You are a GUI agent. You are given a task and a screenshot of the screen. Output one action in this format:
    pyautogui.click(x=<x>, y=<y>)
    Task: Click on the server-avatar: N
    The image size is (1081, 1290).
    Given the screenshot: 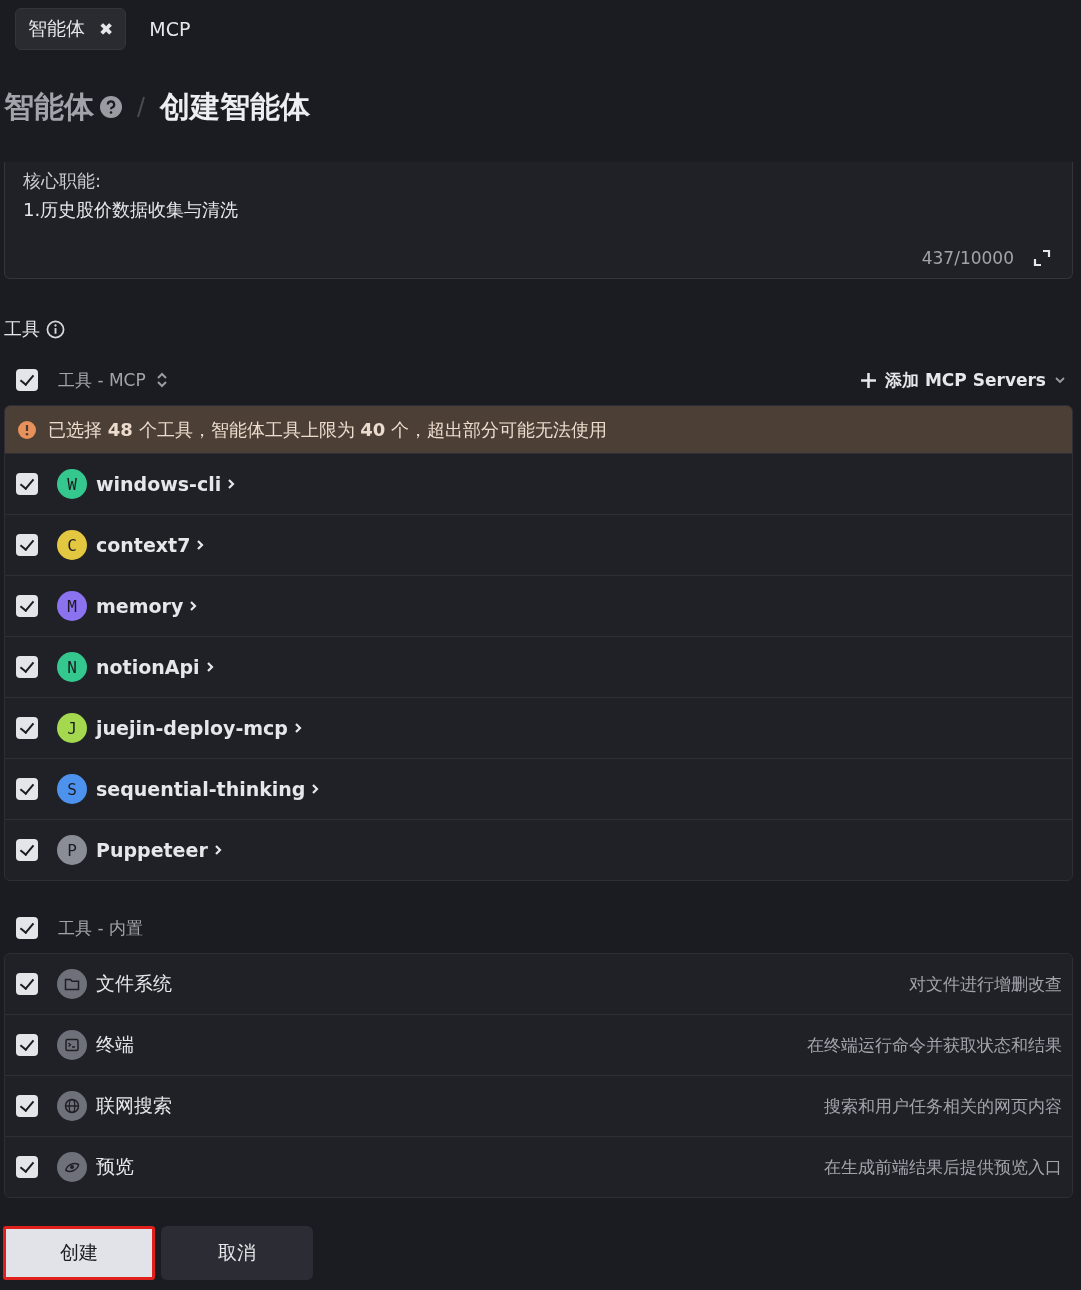 What is the action you would take?
    pyautogui.click(x=72, y=667)
    